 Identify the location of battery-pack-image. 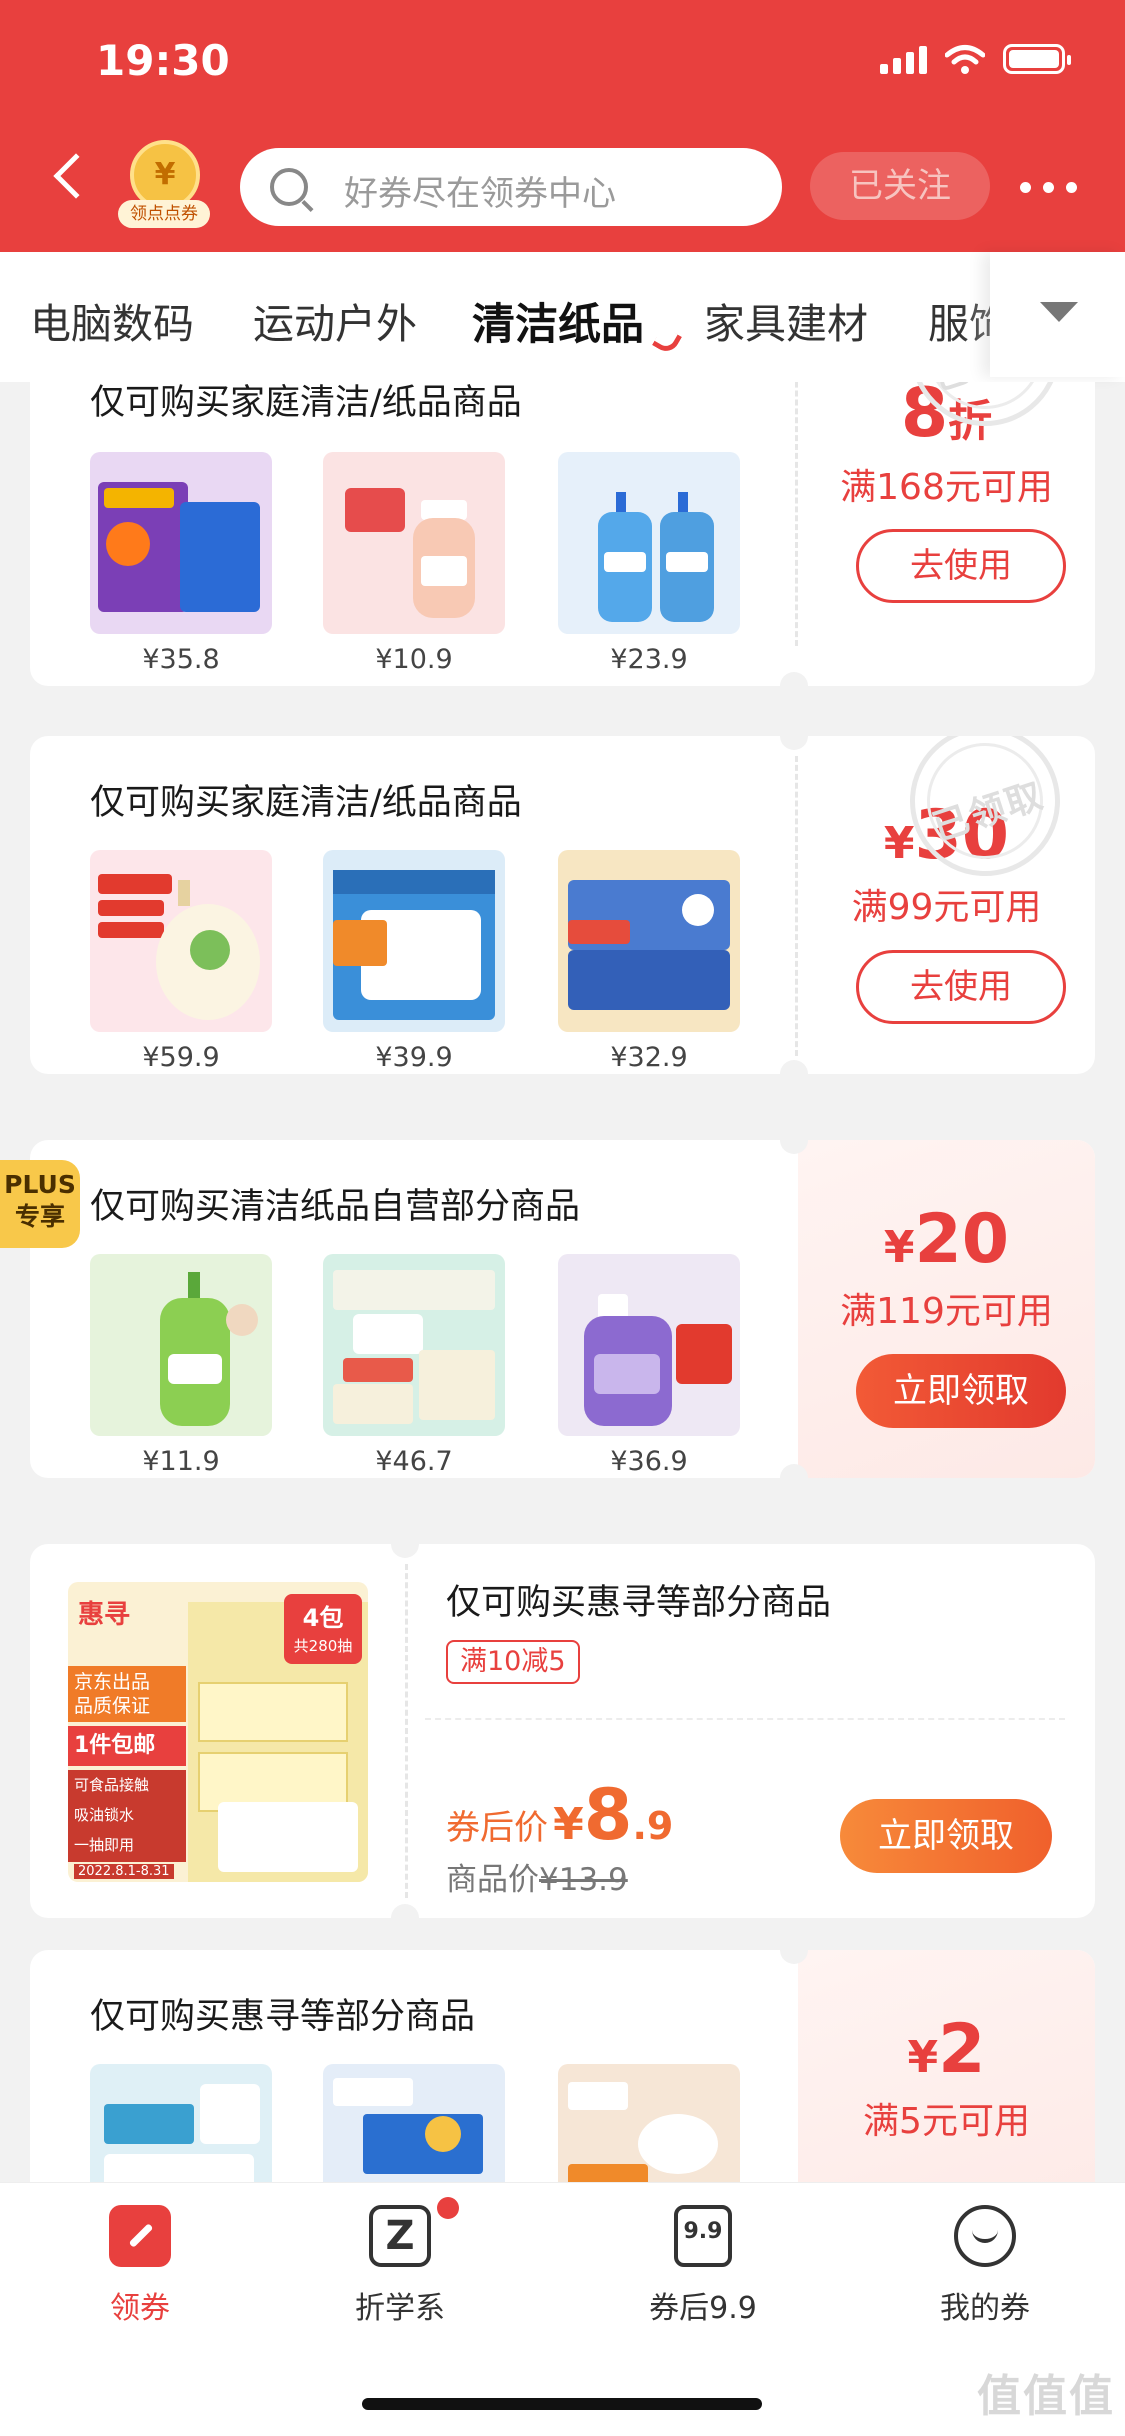
(414, 2123).